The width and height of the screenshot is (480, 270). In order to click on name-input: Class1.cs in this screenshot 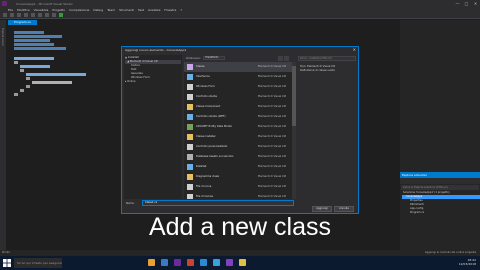, I will do `click(218, 203)`.